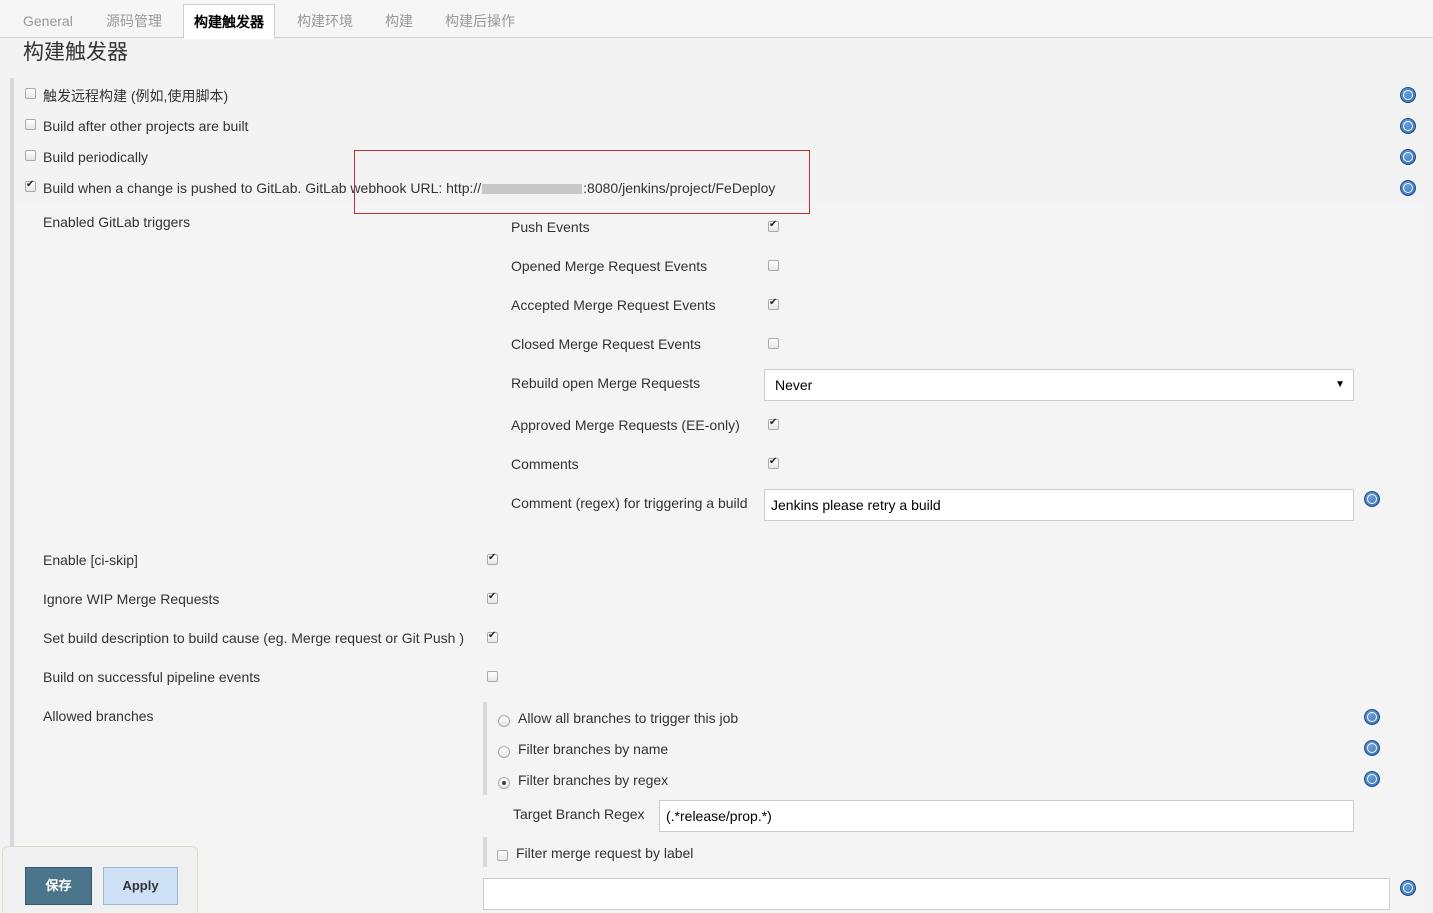  What do you see at coordinates (117, 222) in the screenshot?
I see `enabled-gitlab-triggers-label: Enabled GitLab triggers` at bounding box center [117, 222].